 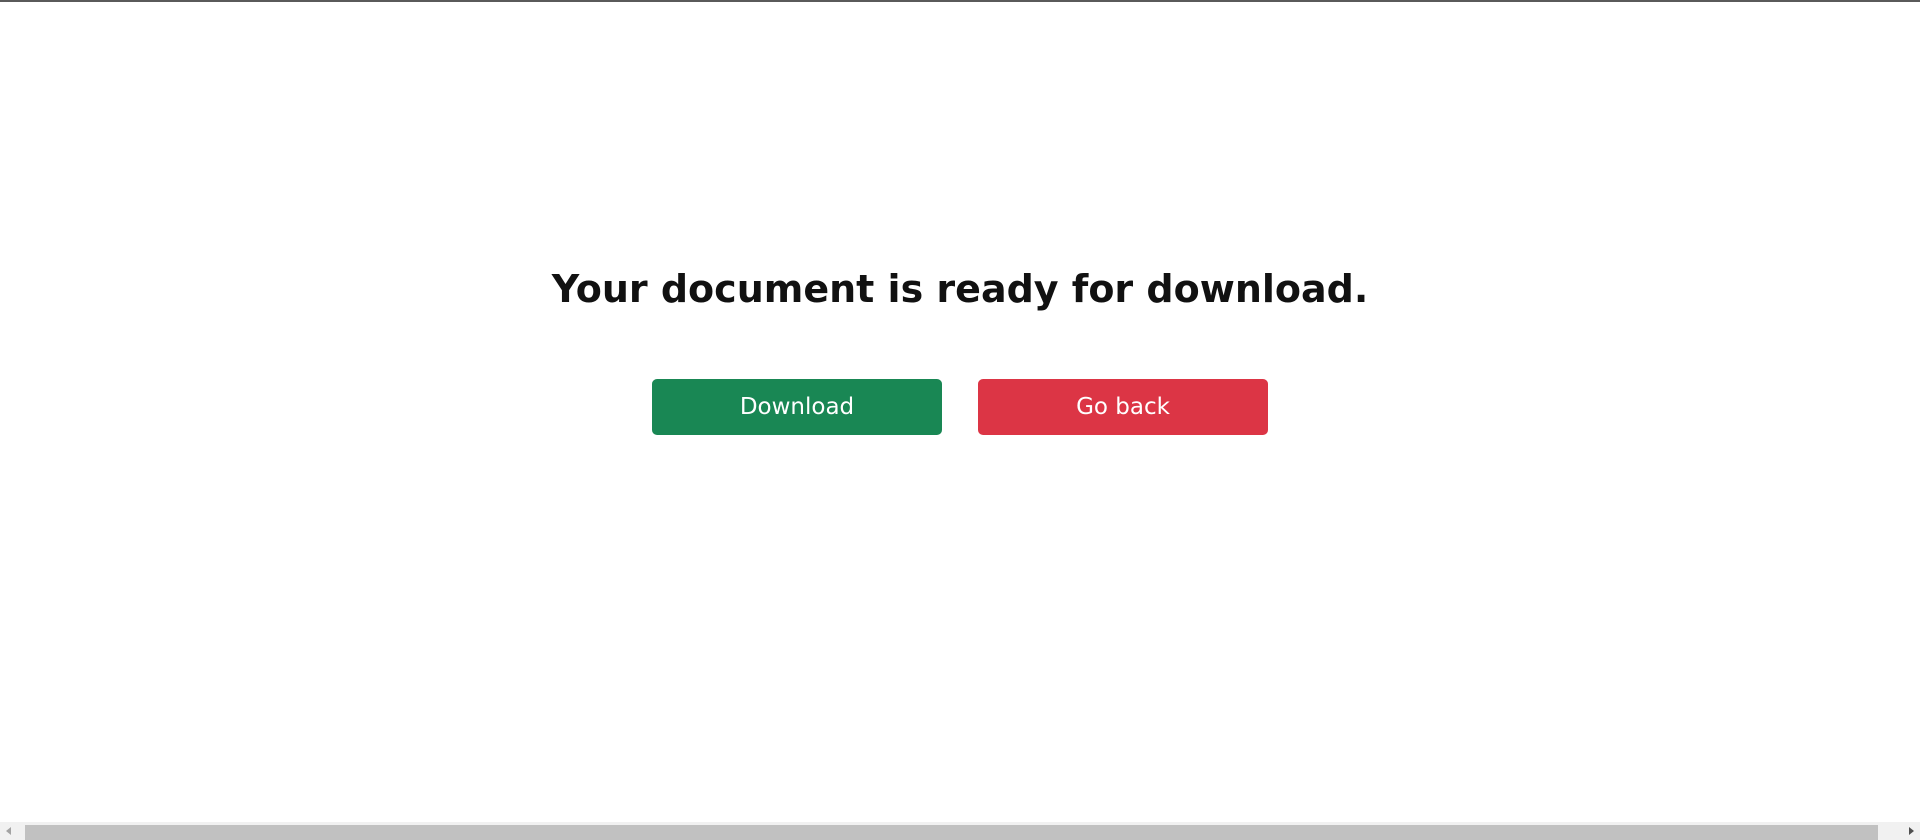 I want to click on horizontal-scrollbar, so click(x=960, y=831).